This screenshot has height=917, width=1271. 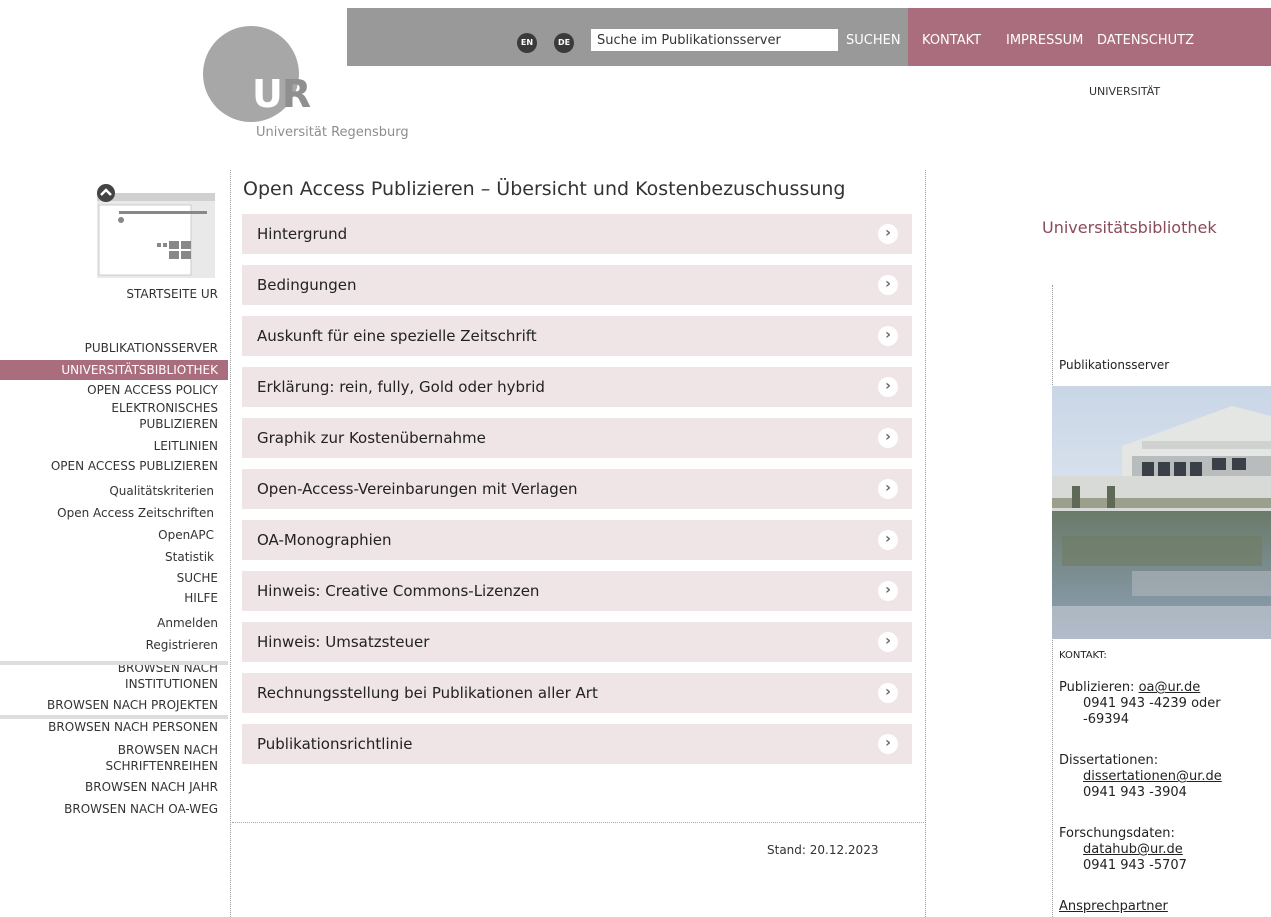 What do you see at coordinates (1124, 91) in the screenshot?
I see `universitaet-label: UNIVERSITÄT` at bounding box center [1124, 91].